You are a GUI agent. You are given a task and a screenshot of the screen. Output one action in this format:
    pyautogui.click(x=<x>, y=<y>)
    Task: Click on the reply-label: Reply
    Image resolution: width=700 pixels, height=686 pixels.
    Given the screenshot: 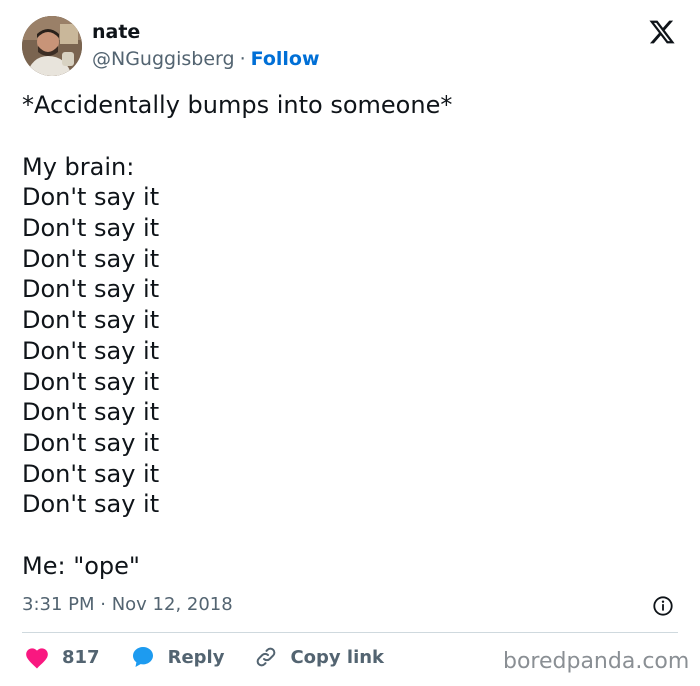 What is the action you would take?
    pyautogui.click(x=196, y=657)
    